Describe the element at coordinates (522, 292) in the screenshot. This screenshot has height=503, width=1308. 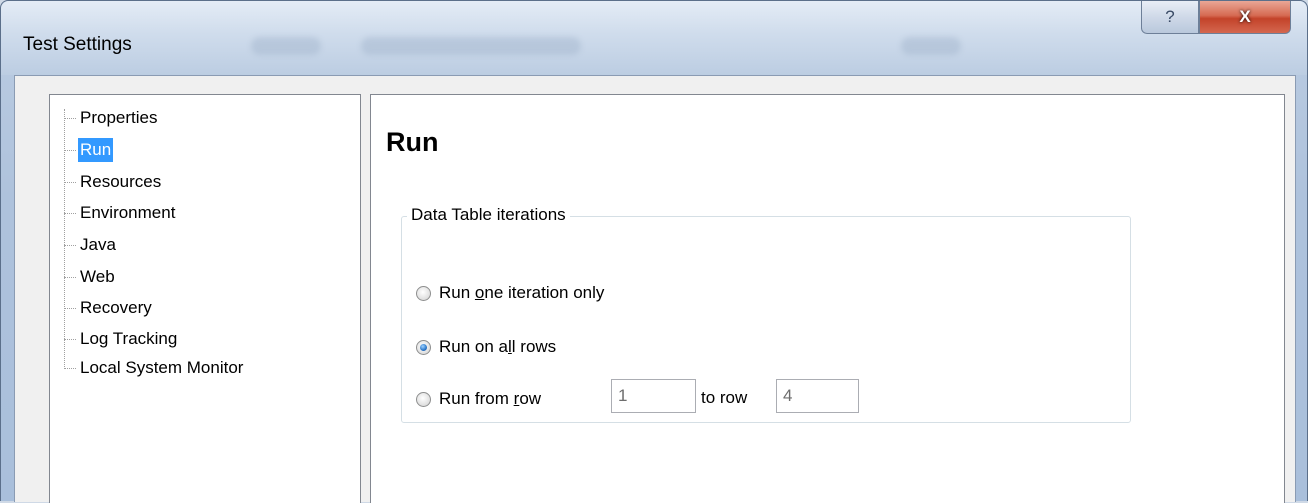
I see `radio-label: Run one iteration only` at that location.